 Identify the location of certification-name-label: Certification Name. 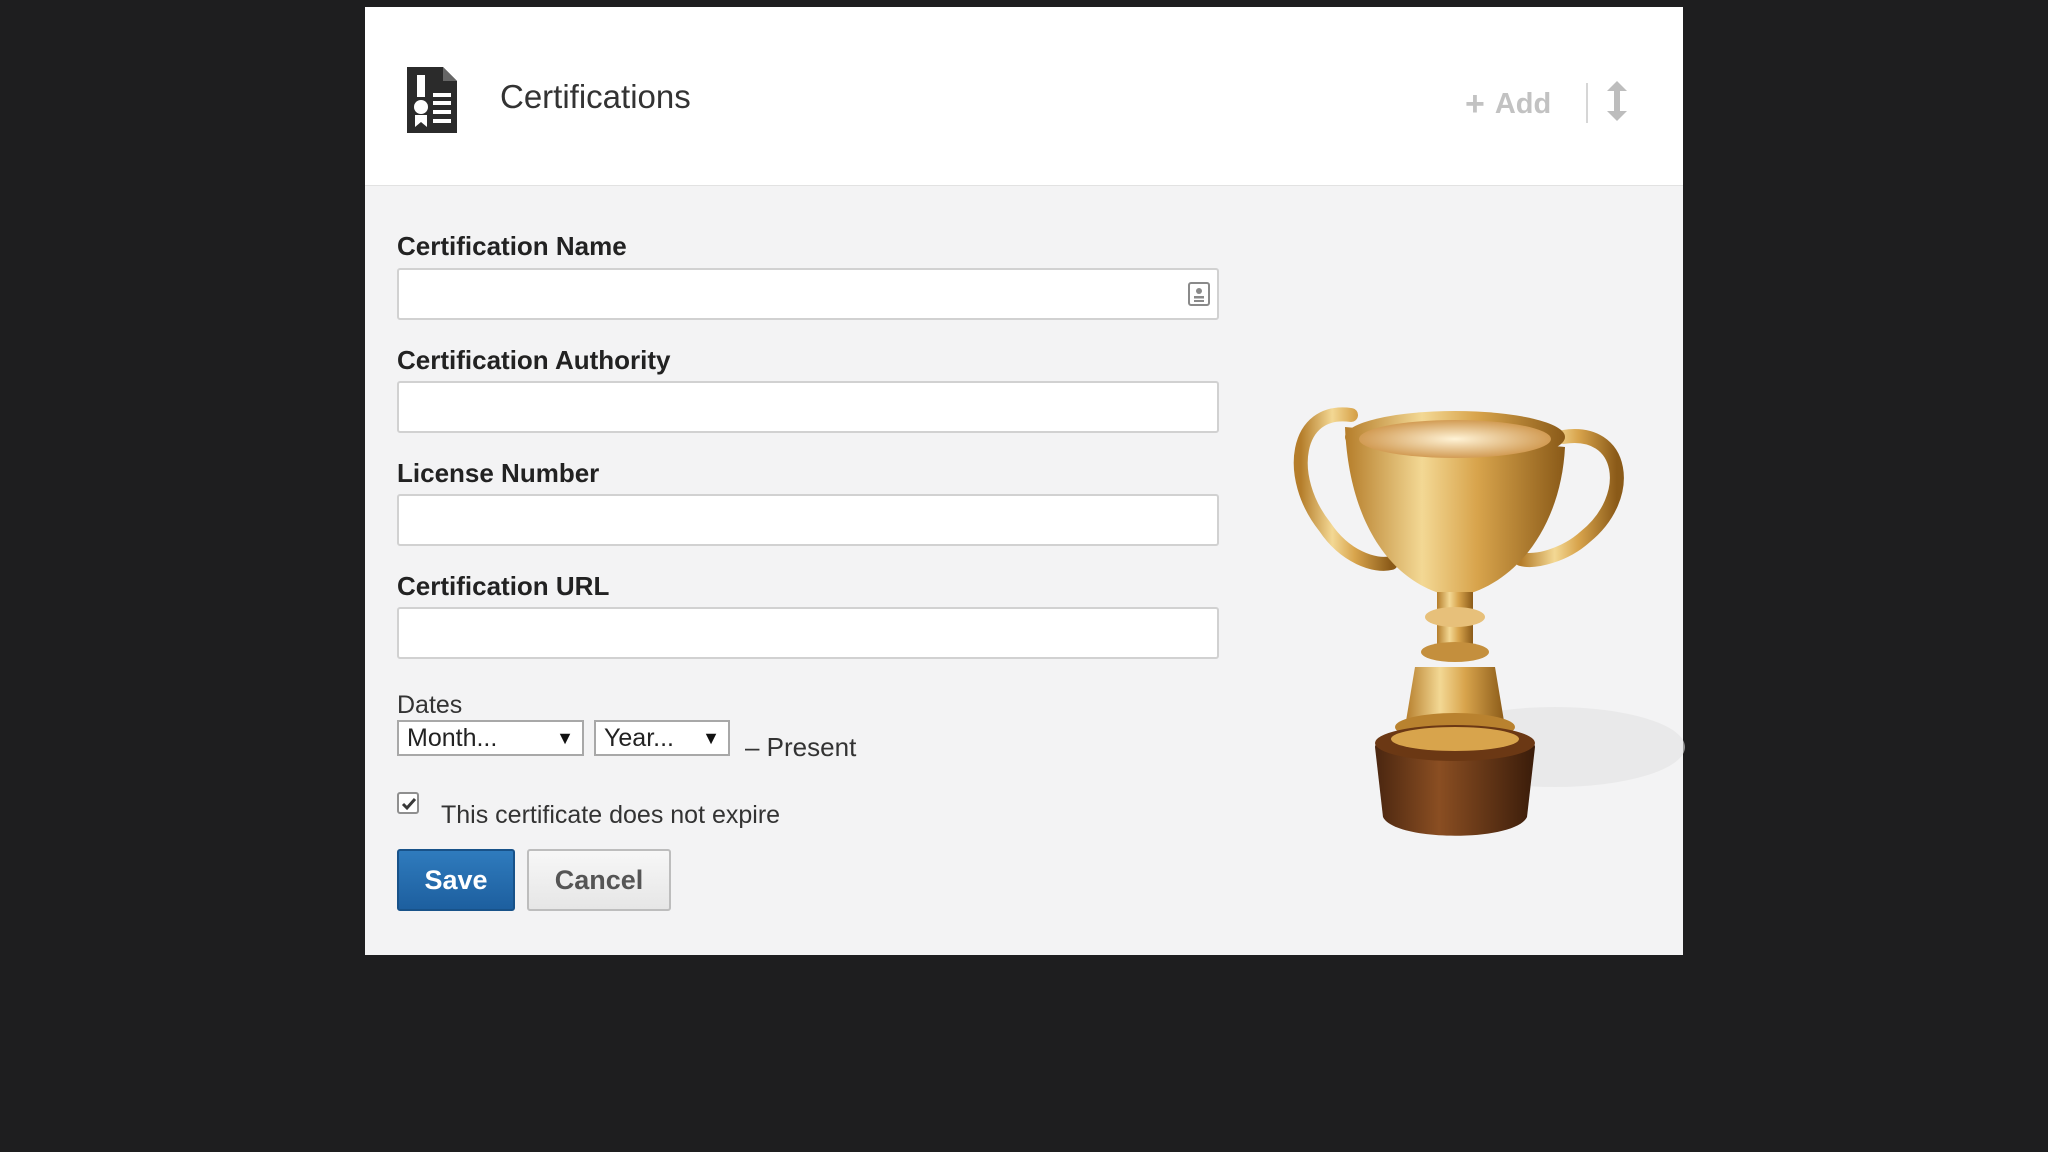
(512, 246).